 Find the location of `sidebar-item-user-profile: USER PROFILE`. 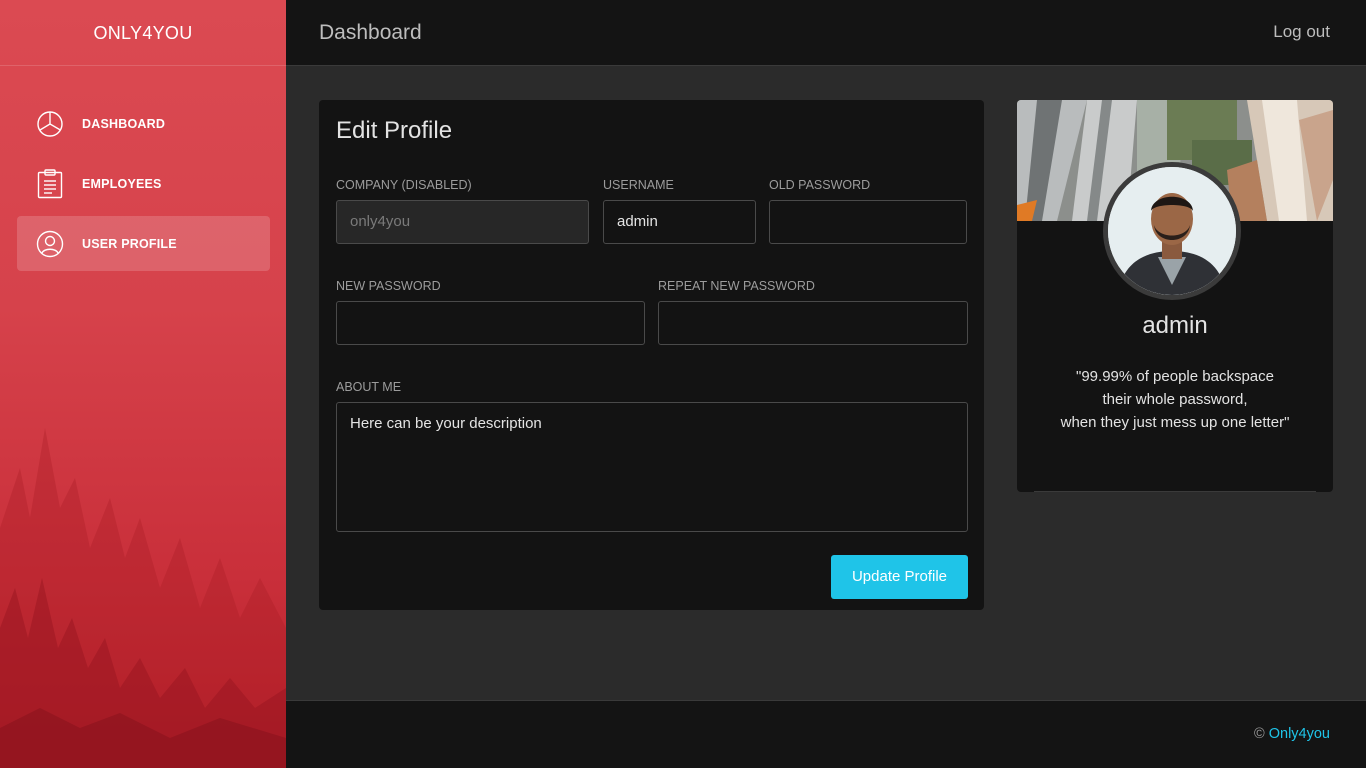

sidebar-item-user-profile: USER PROFILE is located at coordinates (143, 243).